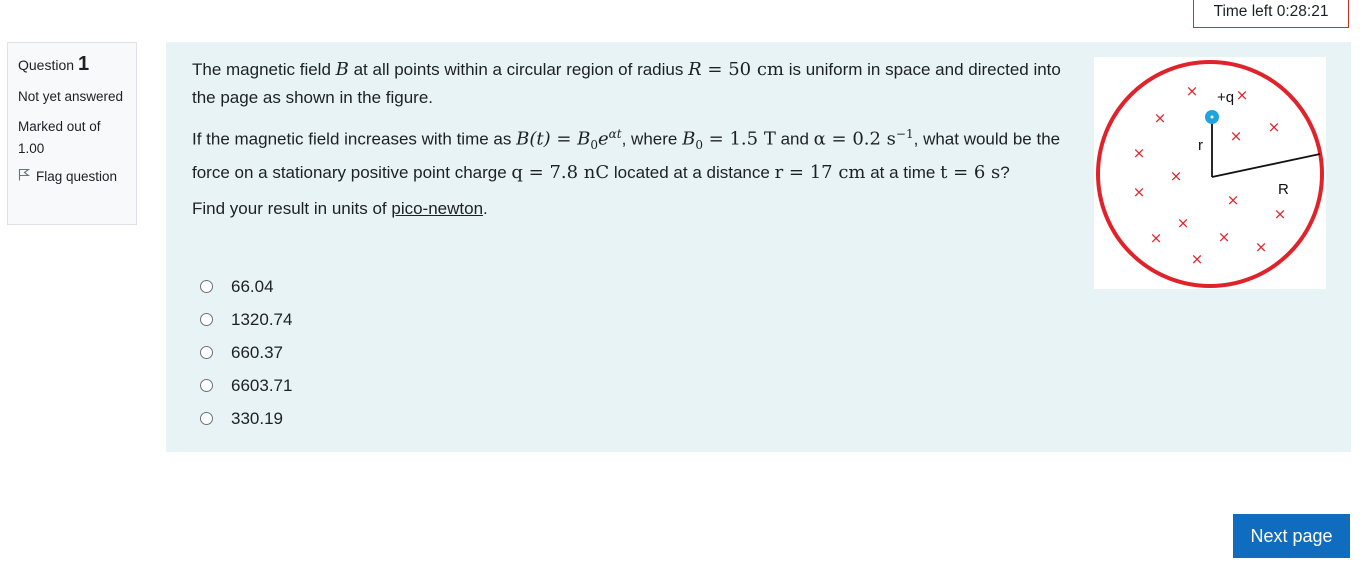 This screenshot has height=578, width=1371. What do you see at coordinates (257, 419) in the screenshot?
I see `answer-label: 330.19` at bounding box center [257, 419].